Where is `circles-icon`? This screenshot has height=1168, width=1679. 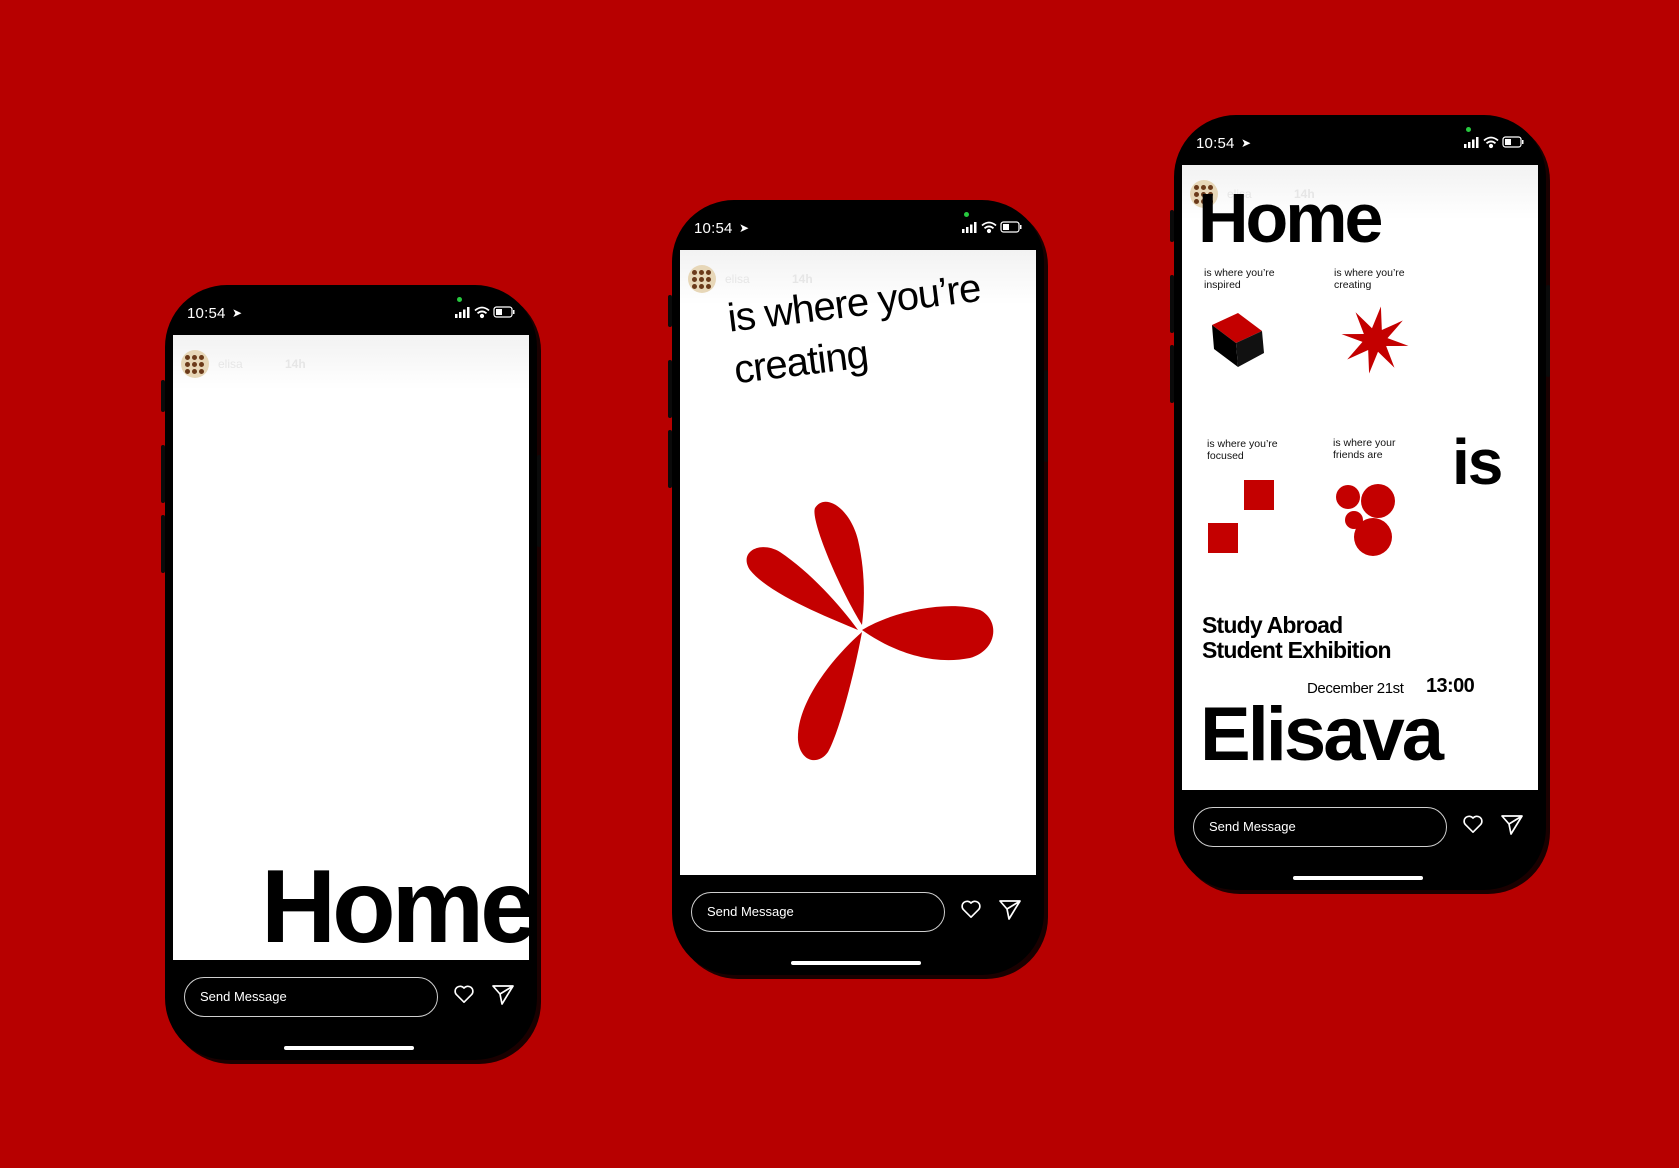
circles-icon is located at coordinates (1365, 520).